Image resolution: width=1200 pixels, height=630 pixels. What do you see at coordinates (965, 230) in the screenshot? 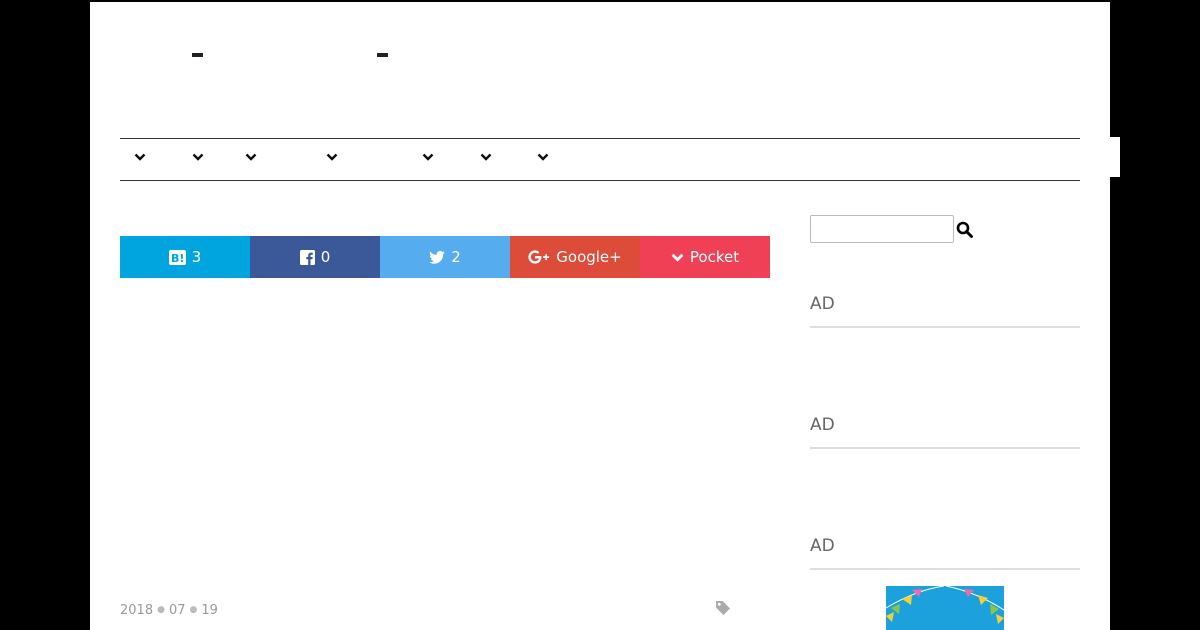
I see `search-icon` at bounding box center [965, 230].